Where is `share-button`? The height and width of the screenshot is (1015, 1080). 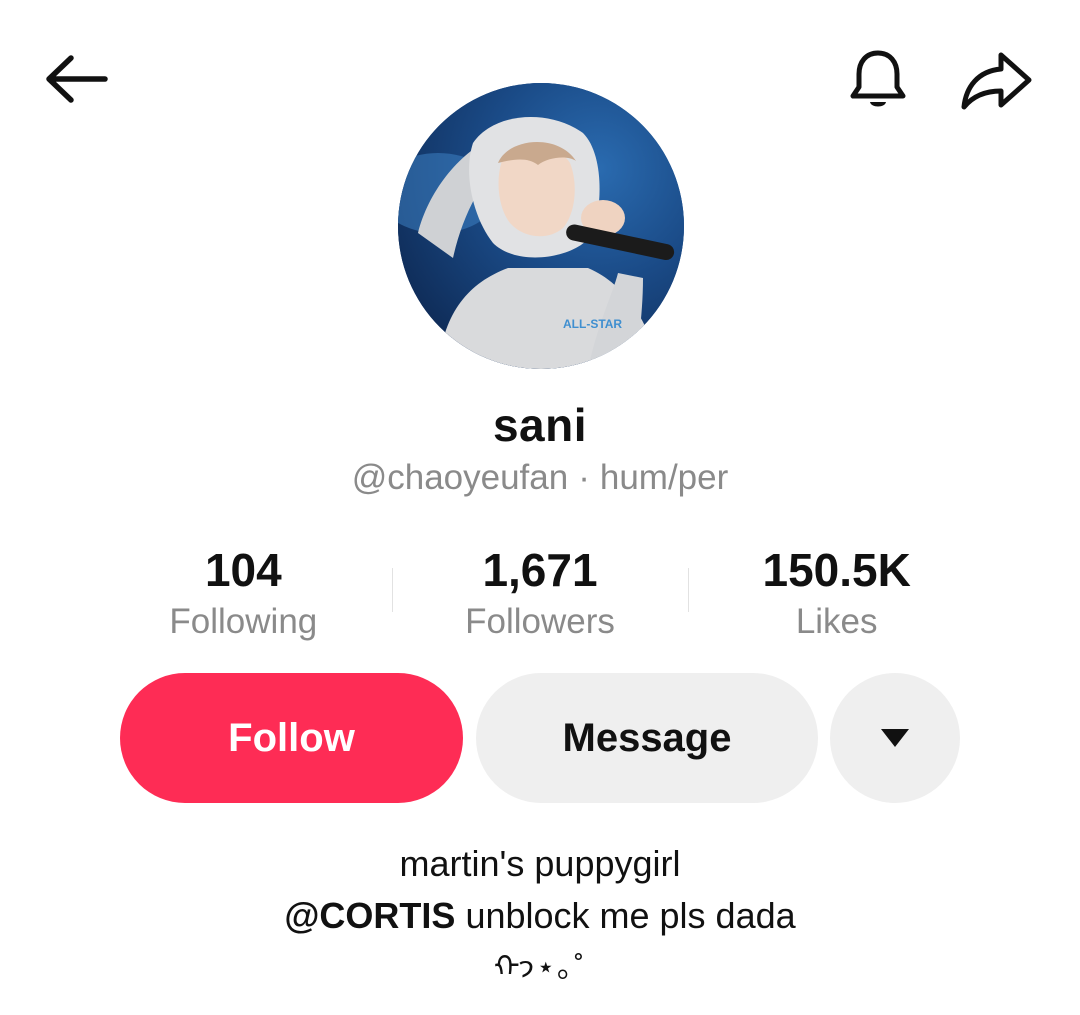
share-button is located at coordinates (996, 80).